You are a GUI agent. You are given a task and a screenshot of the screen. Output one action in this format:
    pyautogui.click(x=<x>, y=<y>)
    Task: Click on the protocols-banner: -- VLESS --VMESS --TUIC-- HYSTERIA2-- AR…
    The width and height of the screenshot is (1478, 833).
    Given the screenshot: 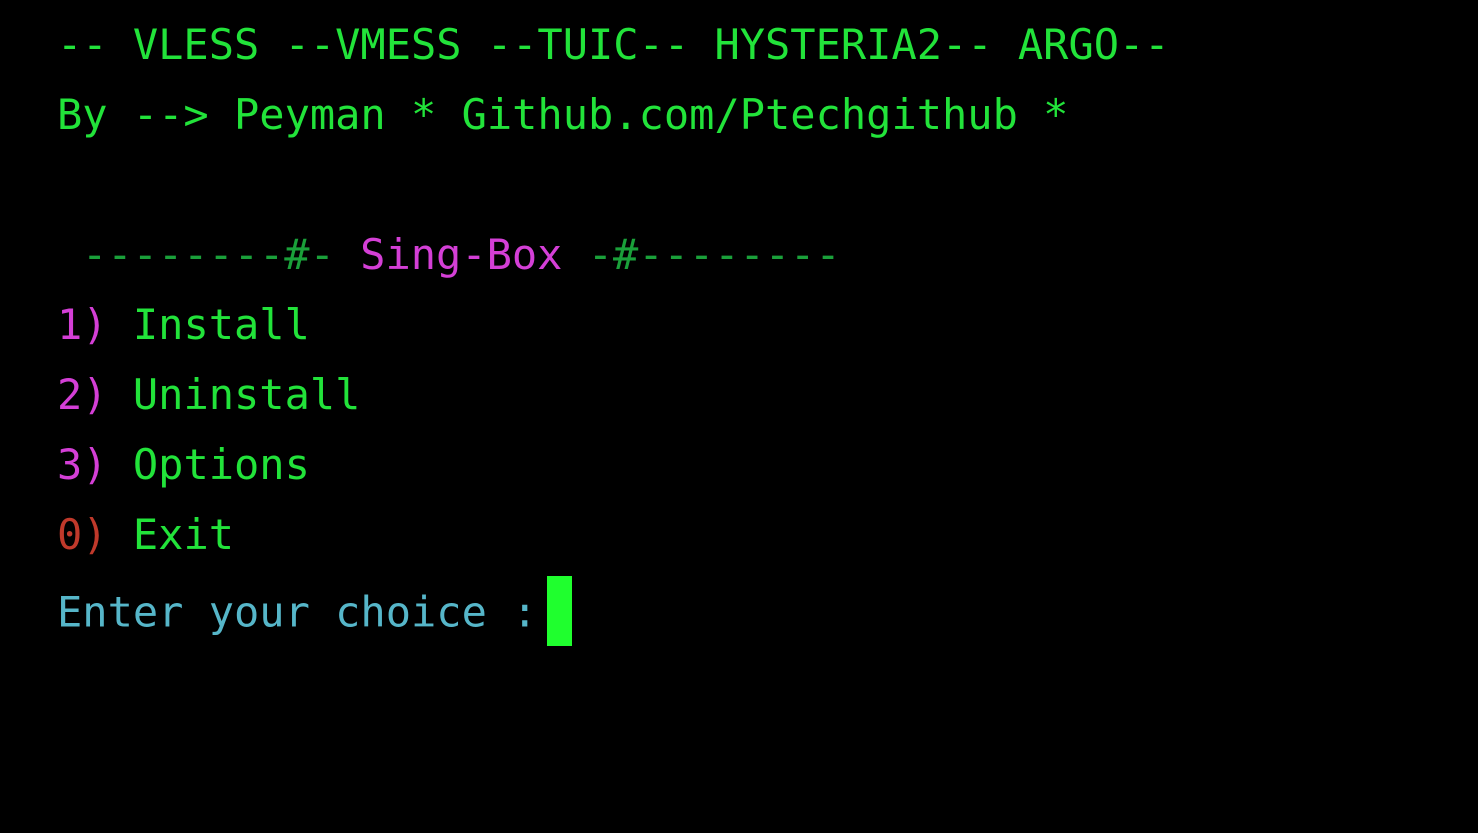 What is the action you would take?
    pyautogui.click(x=613, y=44)
    